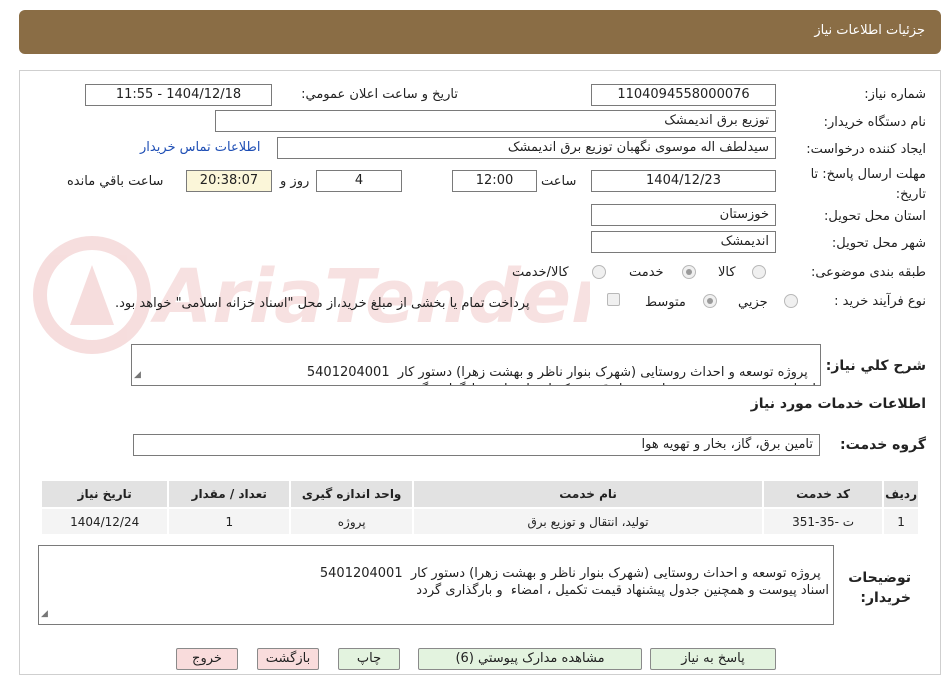 The width and height of the screenshot is (944, 691). I want to click on buyer-org-field: توزيع برق انديمشک, so click(495, 121).